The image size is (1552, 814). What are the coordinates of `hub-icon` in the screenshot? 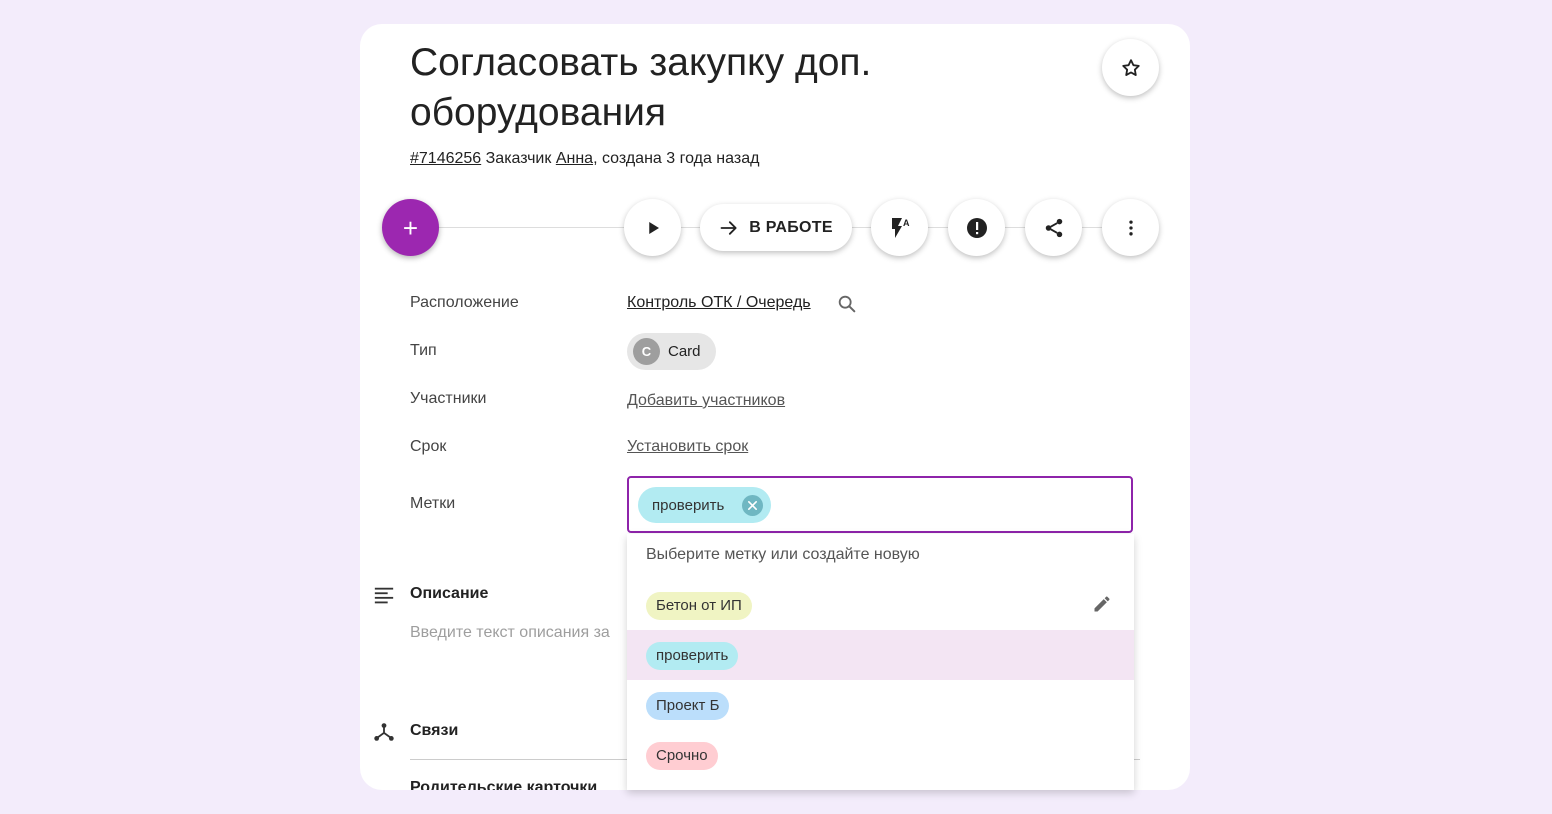 It's located at (384, 734).